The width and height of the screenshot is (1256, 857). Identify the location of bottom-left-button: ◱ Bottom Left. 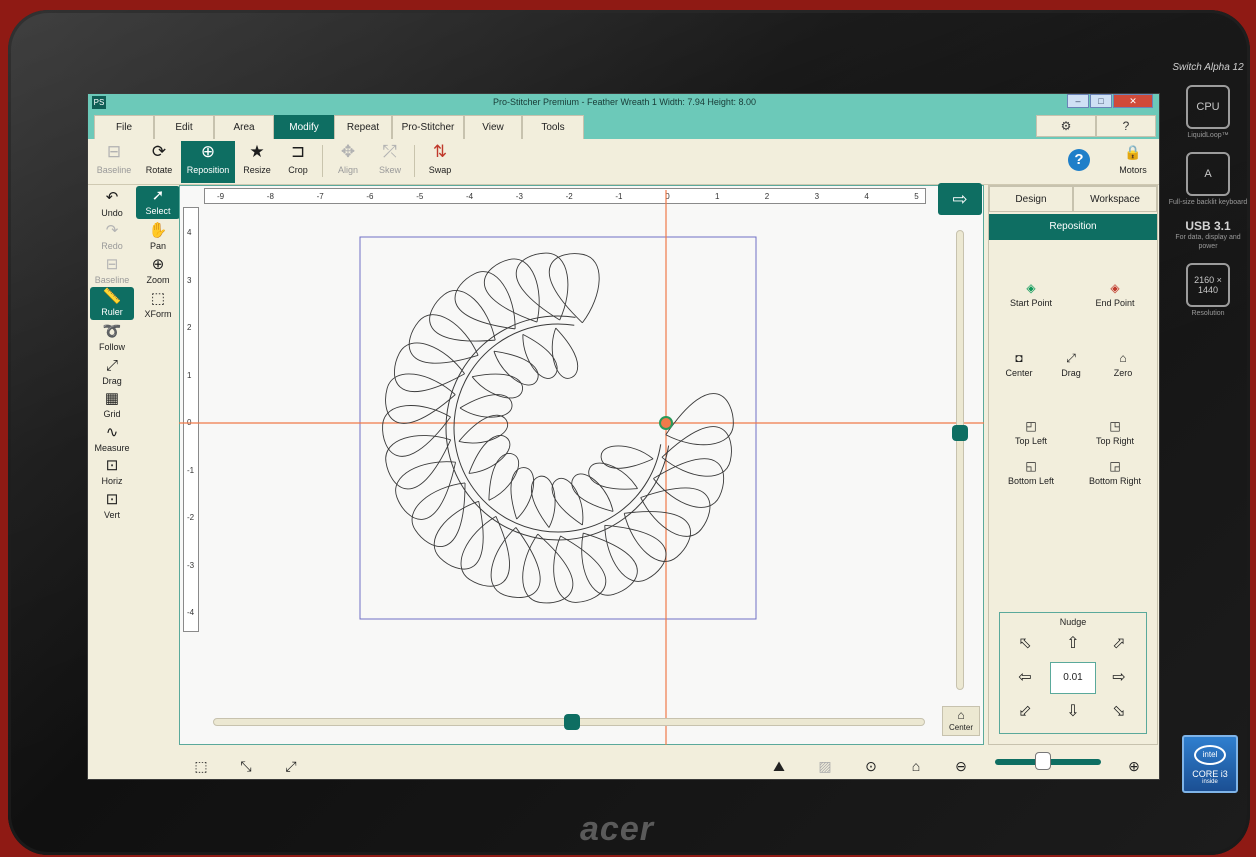
(1031, 476).